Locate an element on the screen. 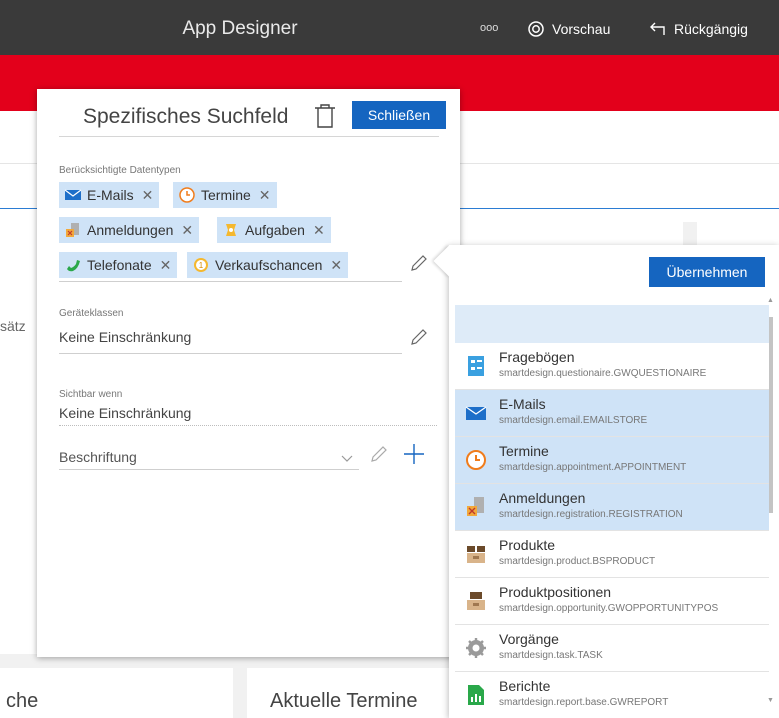 Image resolution: width=779 pixels, height=718 pixels. questionnaire-icon is located at coordinates (476, 366).